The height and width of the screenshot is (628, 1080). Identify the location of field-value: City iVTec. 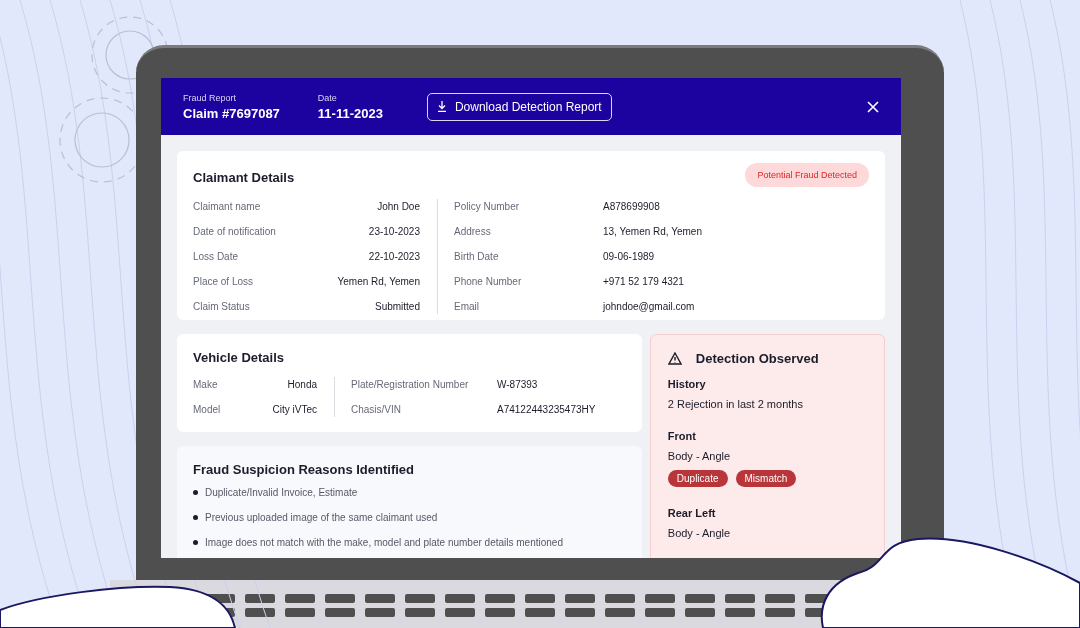
(294, 410).